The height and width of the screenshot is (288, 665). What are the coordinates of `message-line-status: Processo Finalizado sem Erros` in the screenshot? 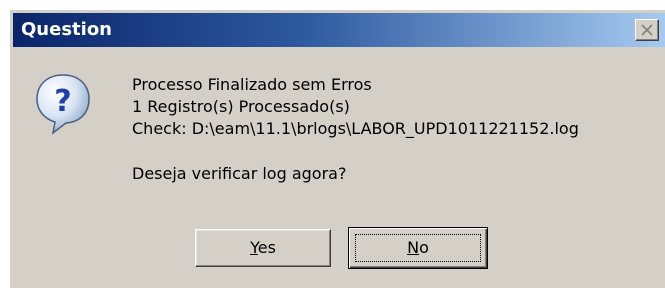 It's located at (252, 84).